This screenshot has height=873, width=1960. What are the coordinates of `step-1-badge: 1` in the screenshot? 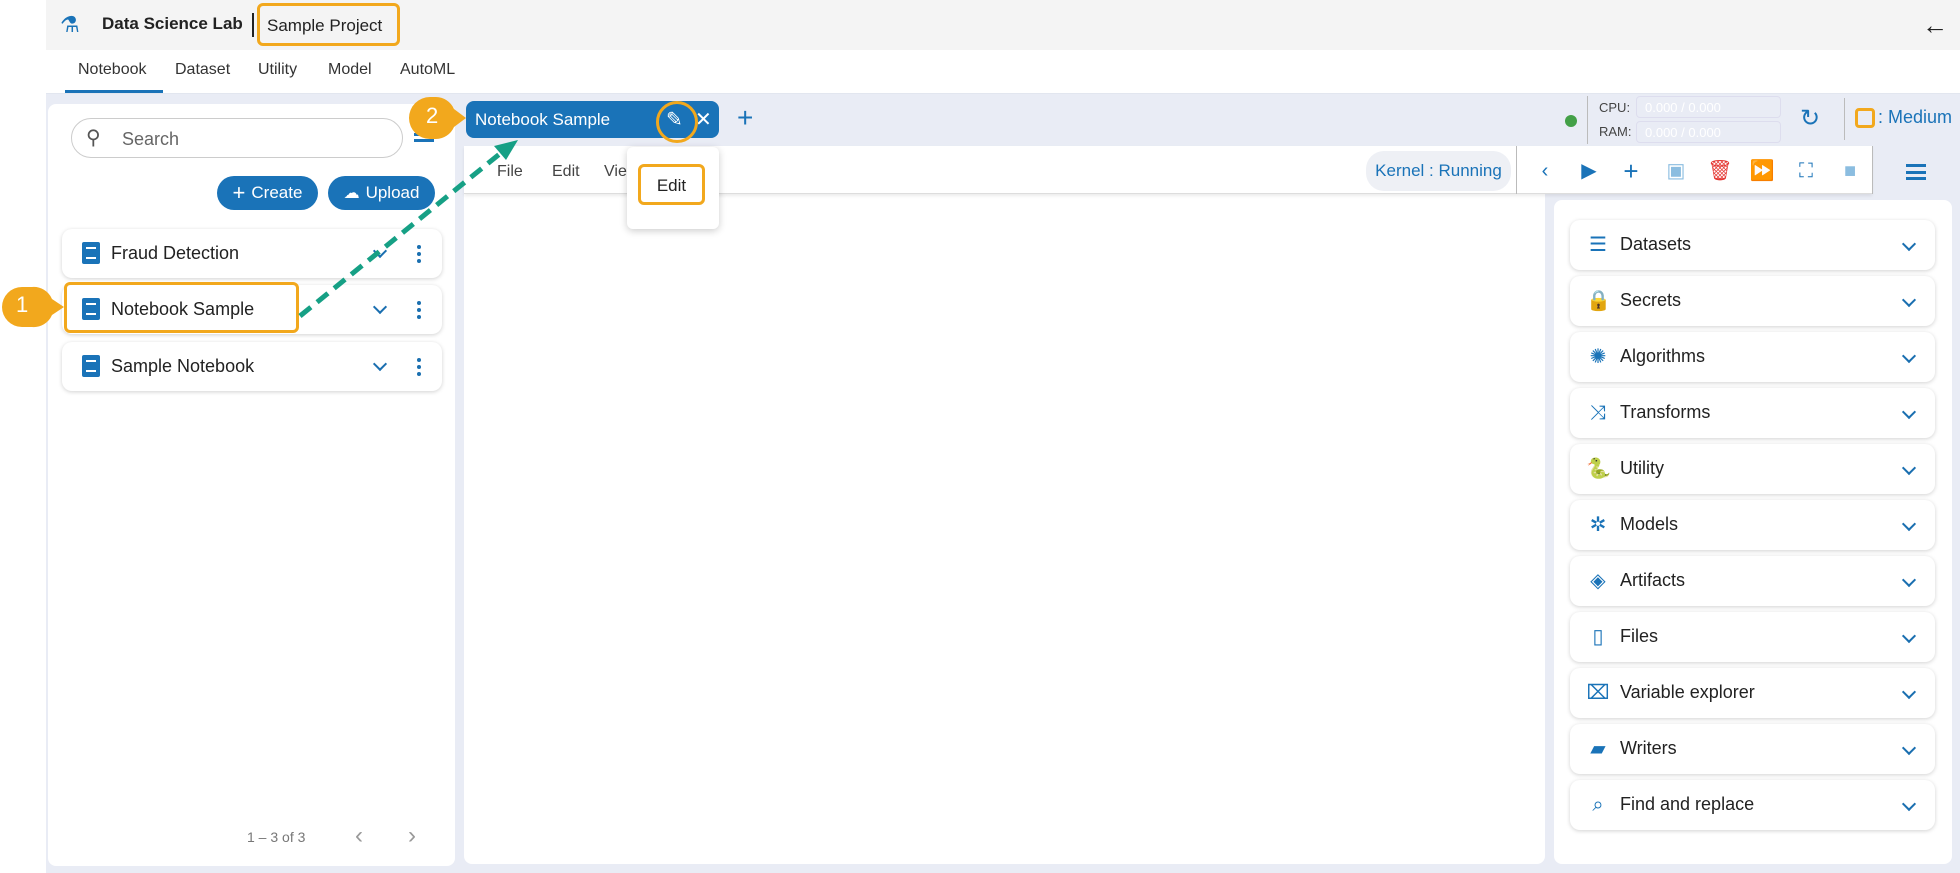 It's located at (22, 304).